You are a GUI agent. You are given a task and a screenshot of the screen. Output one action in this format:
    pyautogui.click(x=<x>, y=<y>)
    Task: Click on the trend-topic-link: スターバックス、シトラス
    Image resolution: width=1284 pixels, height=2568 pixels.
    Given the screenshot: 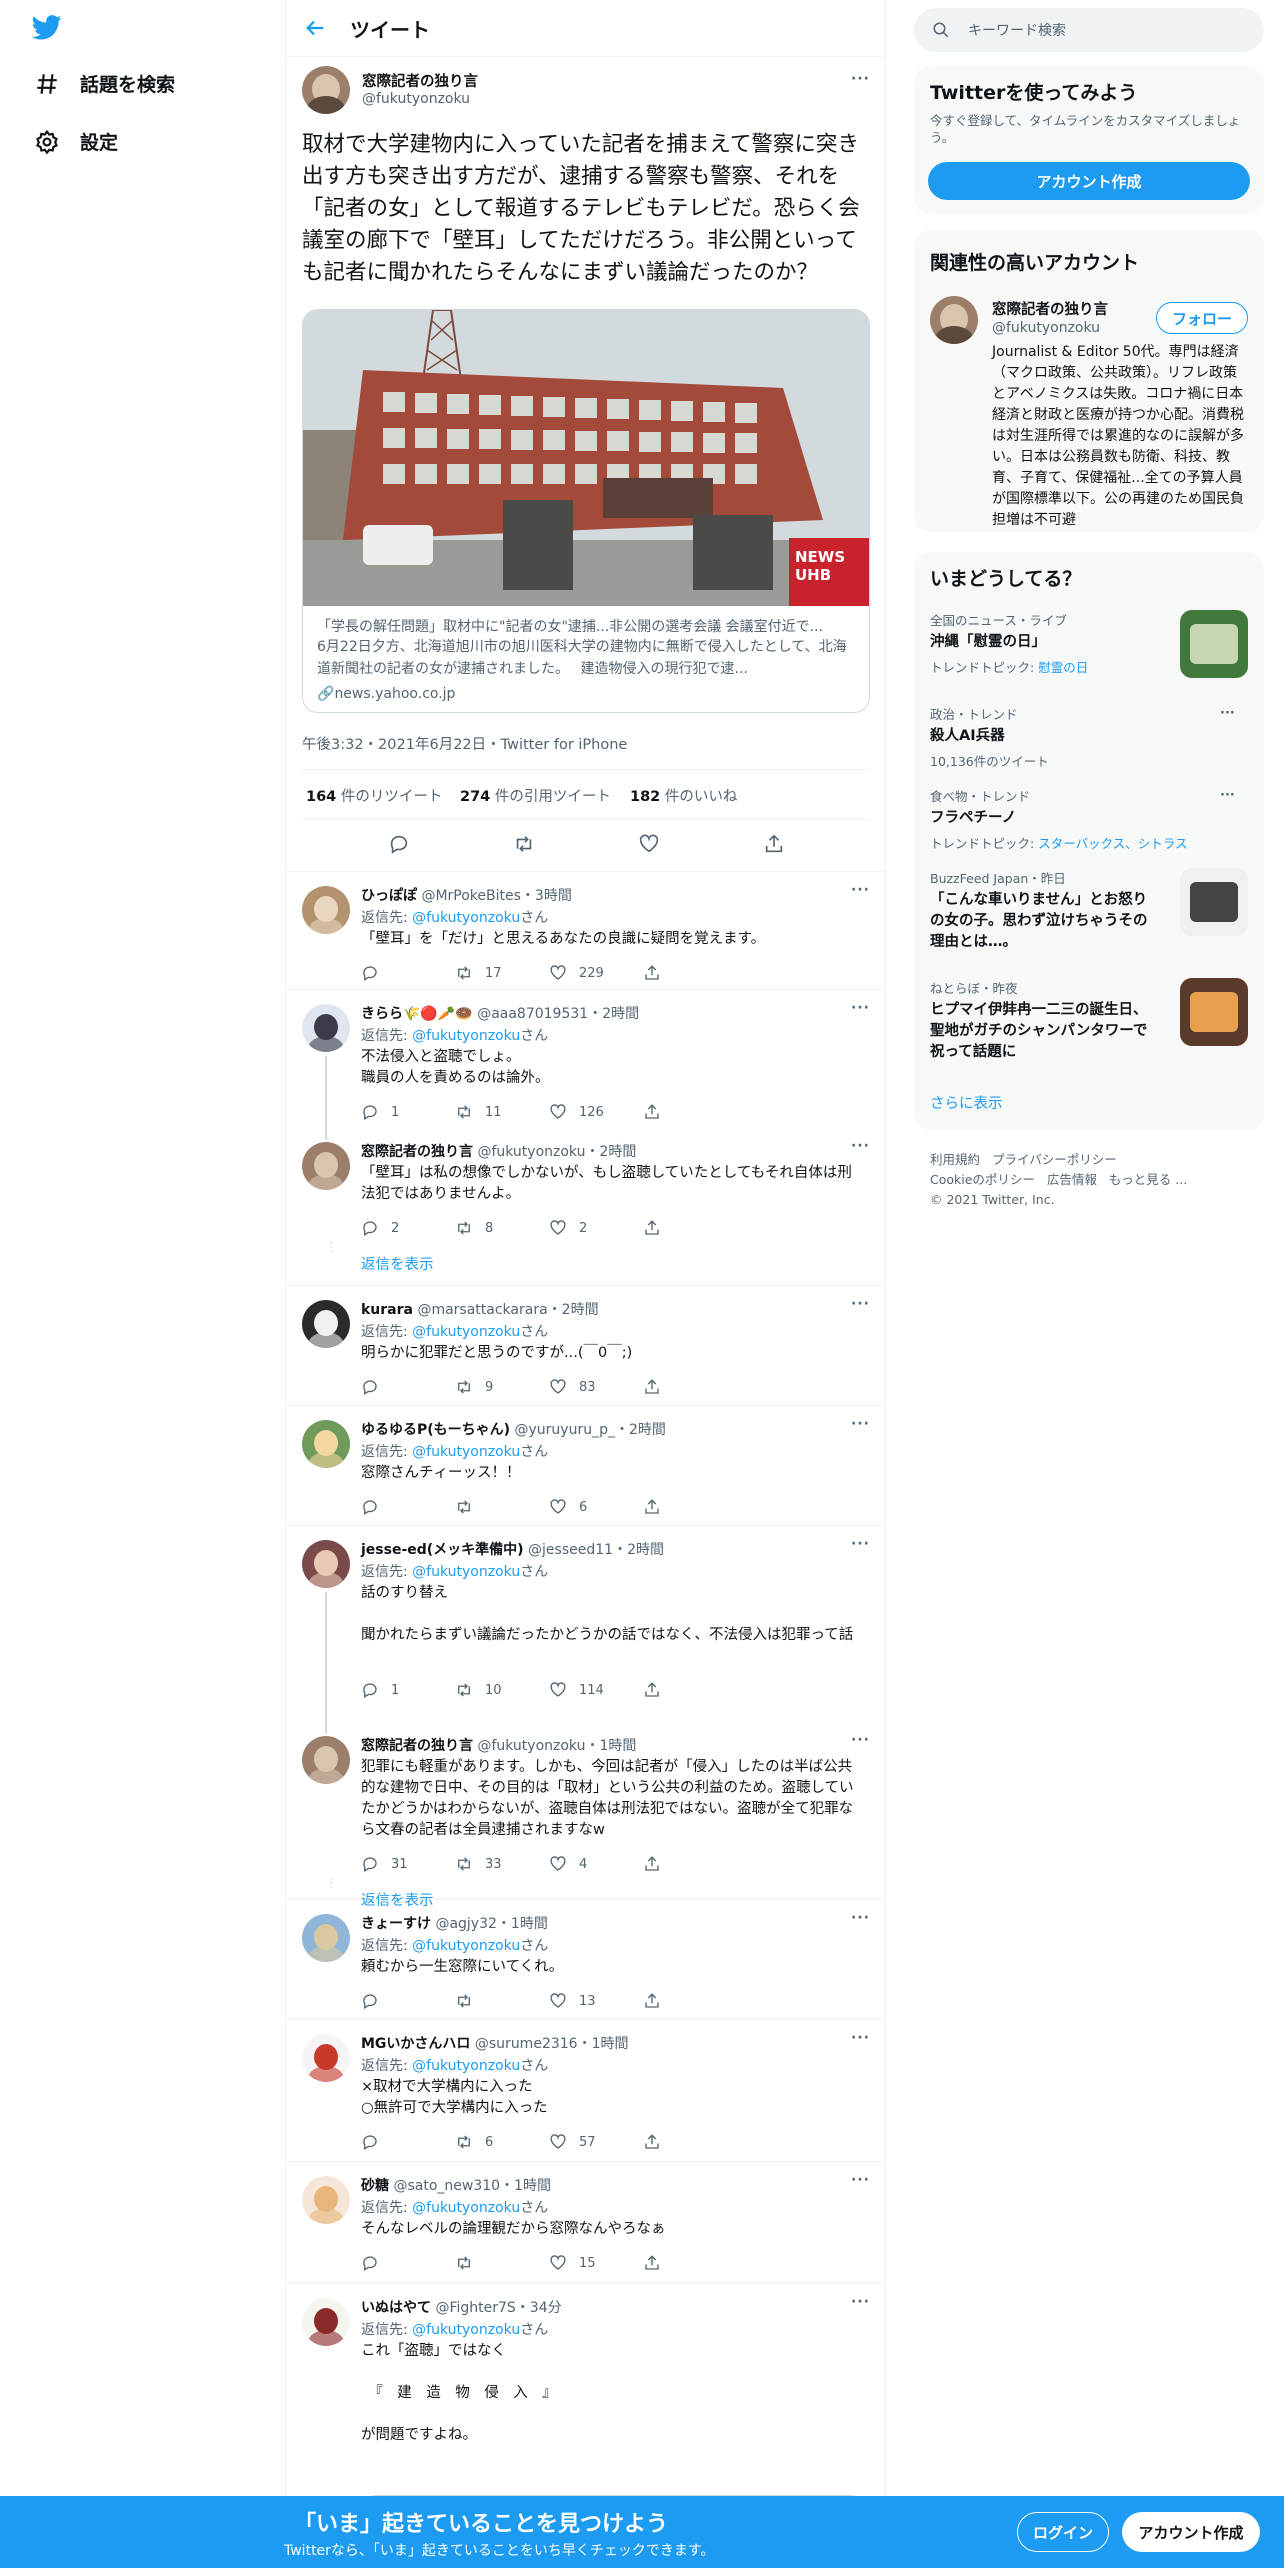 What is the action you would take?
    pyautogui.click(x=1112, y=843)
    